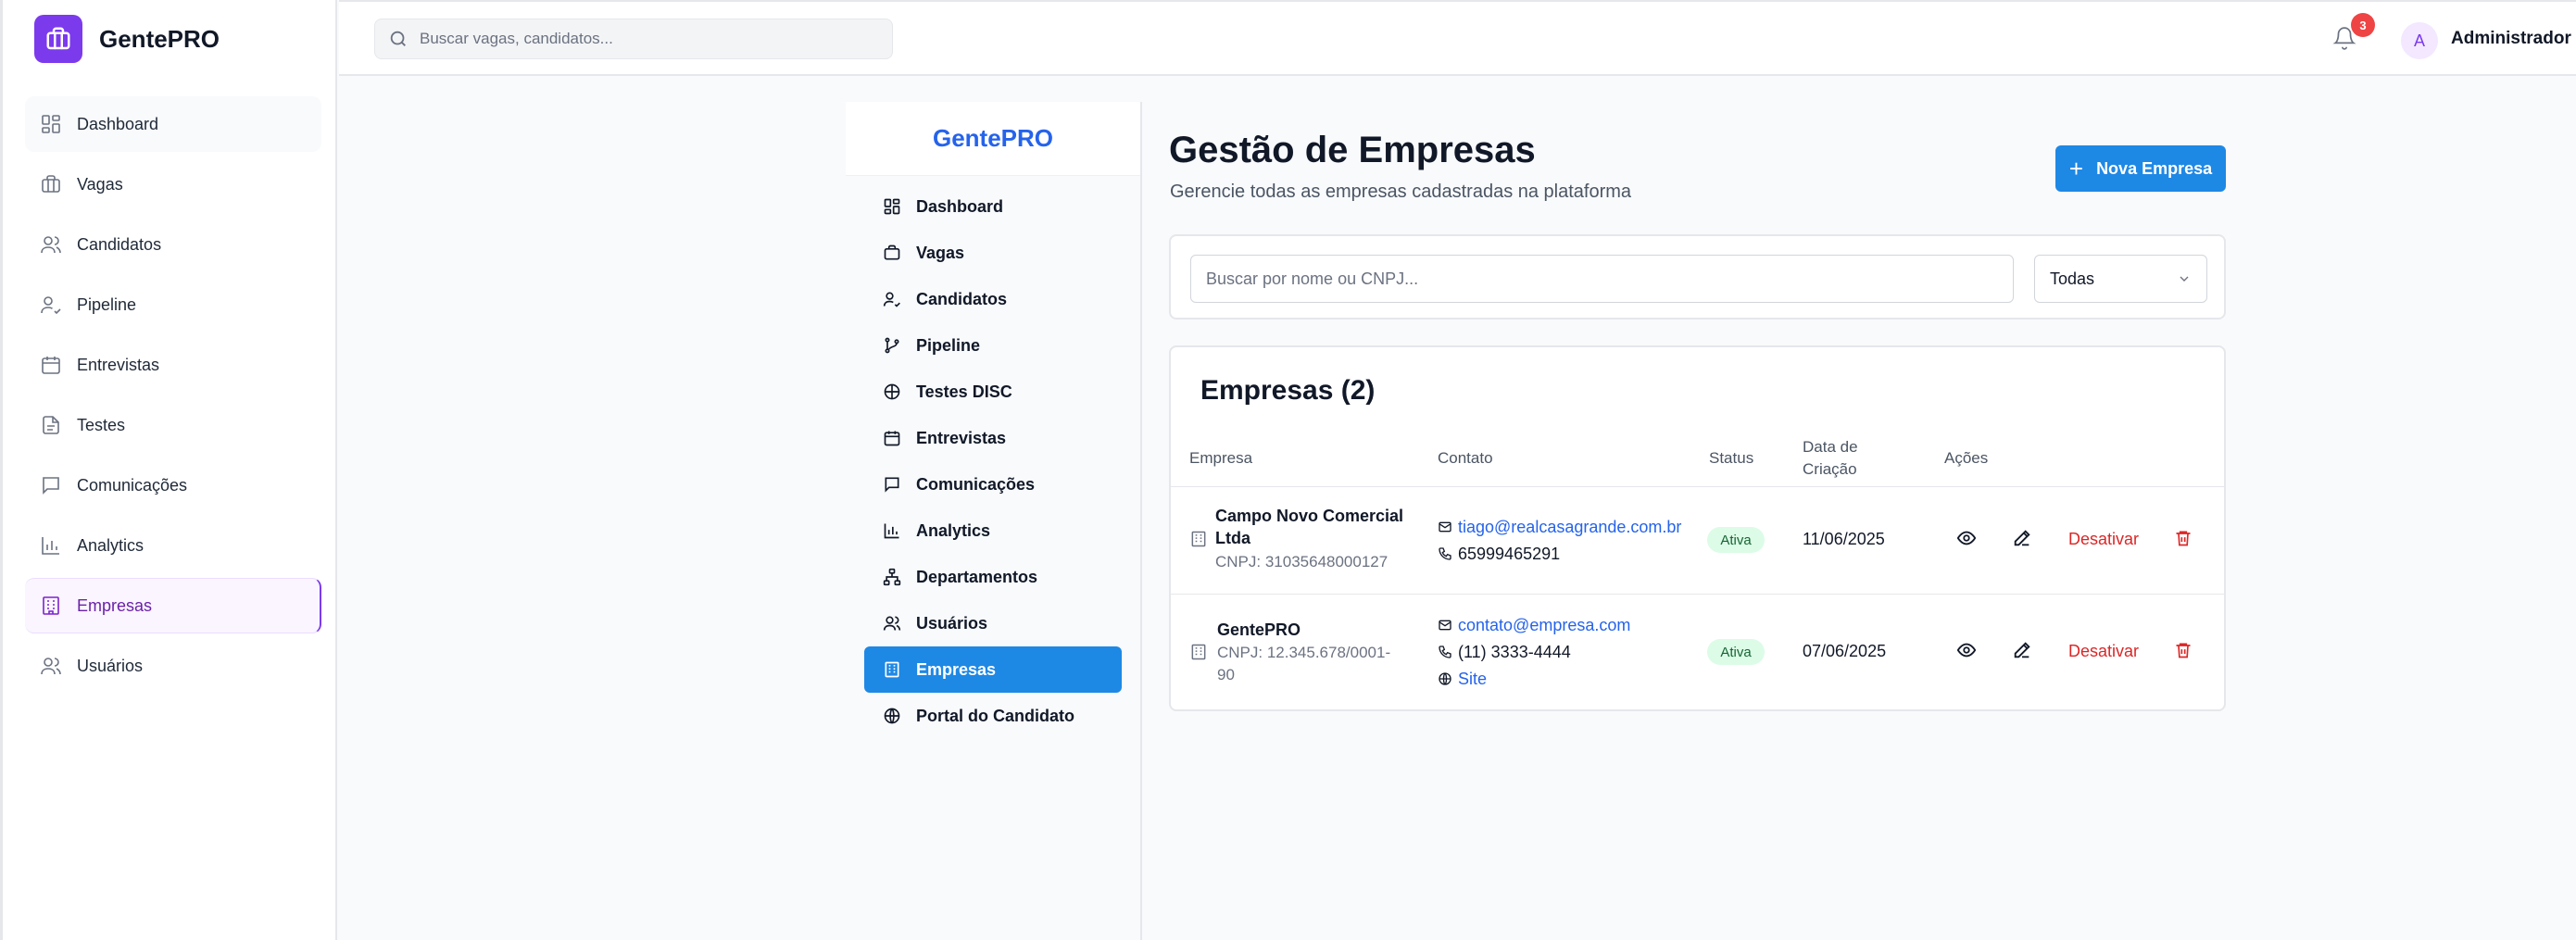 The image size is (2576, 940). I want to click on nav-item-label: Departamentos, so click(977, 576).